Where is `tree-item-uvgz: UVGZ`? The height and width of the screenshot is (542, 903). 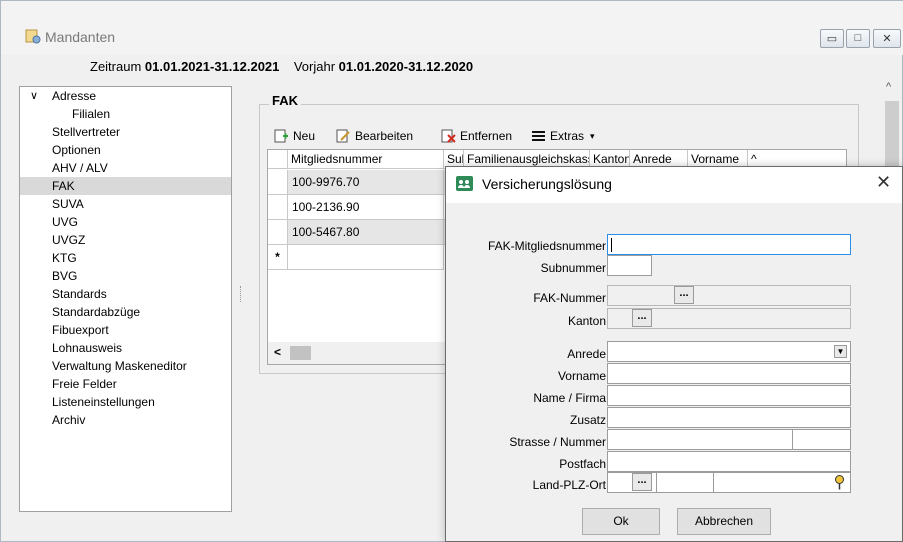 tree-item-uvgz: UVGZ is located at coordinates (125, 240).